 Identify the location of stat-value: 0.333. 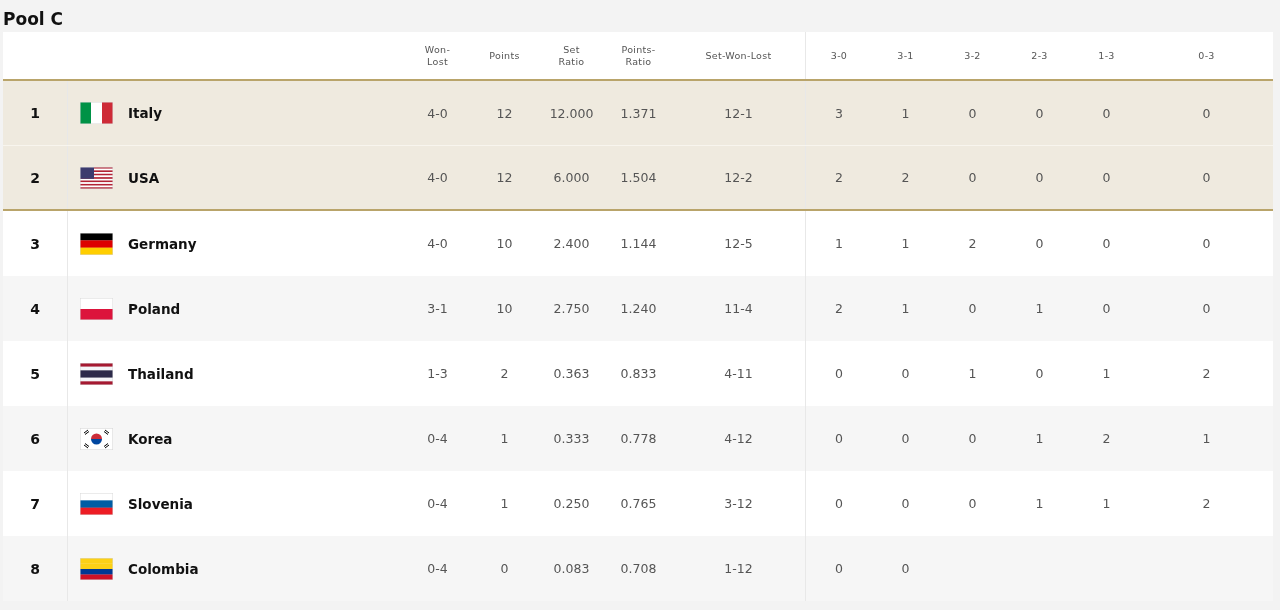
(571, 438).